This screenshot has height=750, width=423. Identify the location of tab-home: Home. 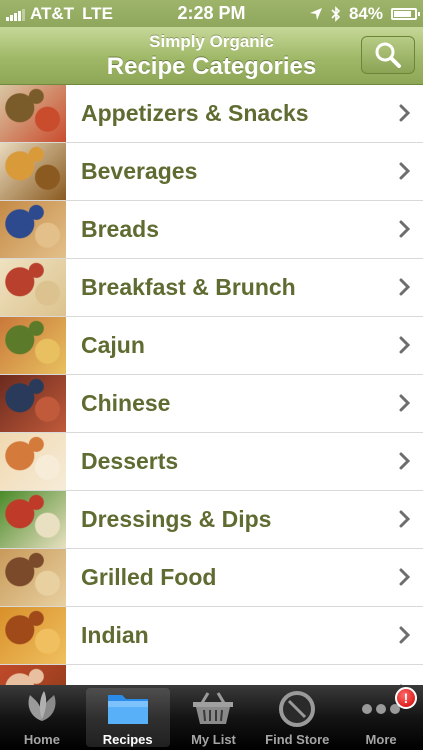
(42, 717).